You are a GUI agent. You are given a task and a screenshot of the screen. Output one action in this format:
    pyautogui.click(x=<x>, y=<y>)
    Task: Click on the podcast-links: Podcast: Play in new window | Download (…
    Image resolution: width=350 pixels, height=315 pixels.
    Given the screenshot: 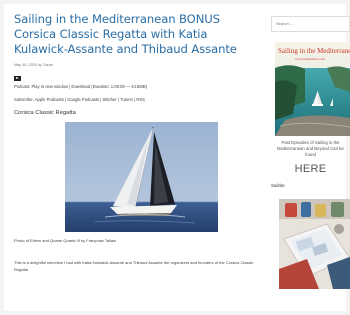 What is the action you would take?
    pyautogui.click(x=138, y=87)
    